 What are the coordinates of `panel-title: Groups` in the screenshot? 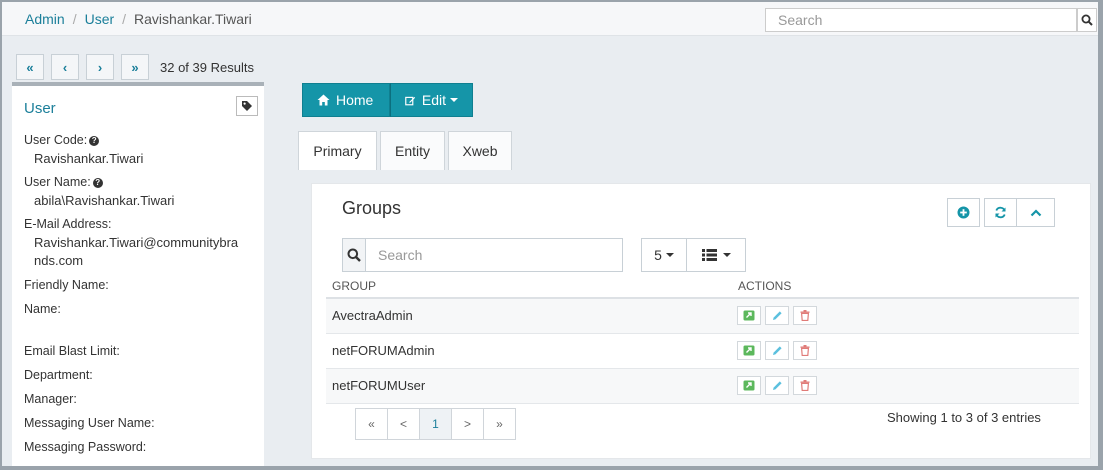 It's located at (372, 208).